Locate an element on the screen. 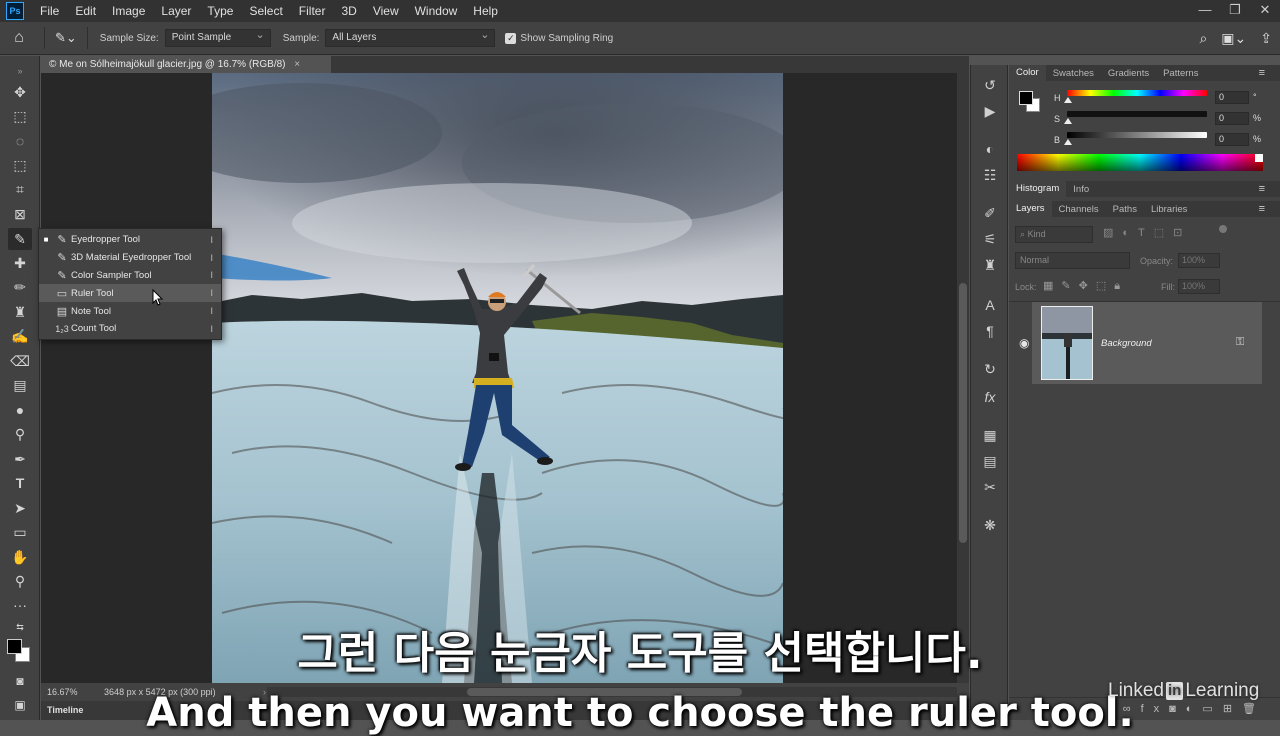 This screenshot has height=736, width=1280. crop-tool-icon: ⌗ is located at coordinates (20, 189).